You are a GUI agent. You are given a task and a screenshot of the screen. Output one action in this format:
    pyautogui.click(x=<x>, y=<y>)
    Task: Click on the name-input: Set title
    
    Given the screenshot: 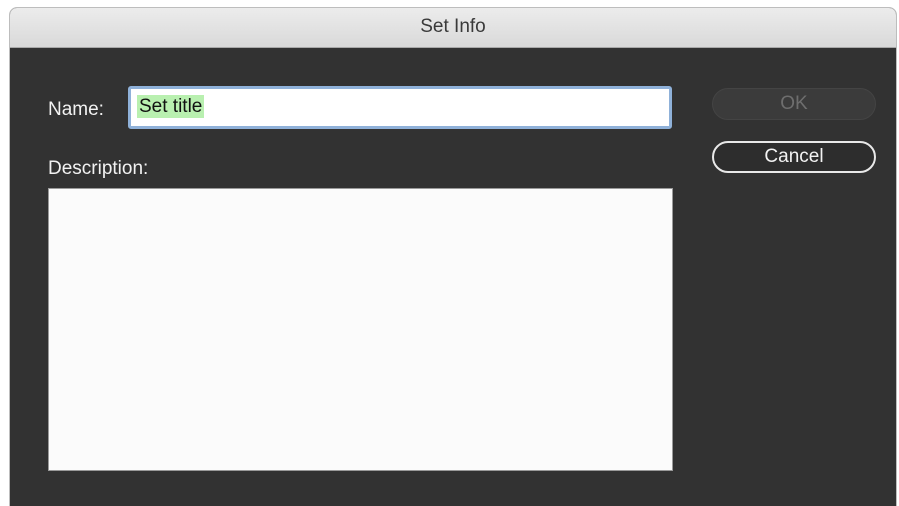 What is the action you would take?
    pyautogui.click(x=400, y=107)
    